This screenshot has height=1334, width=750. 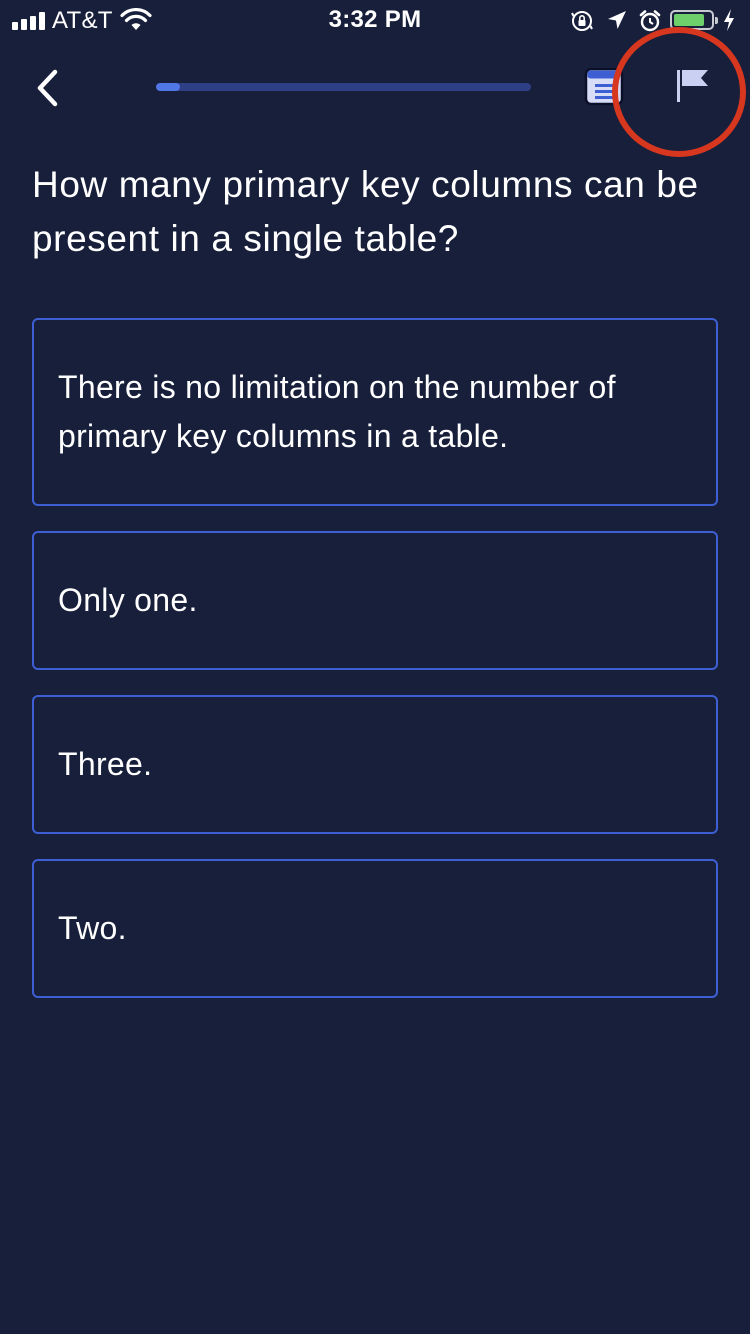 I want to click on orientation-lock-icon, so click(x=582, y=21).